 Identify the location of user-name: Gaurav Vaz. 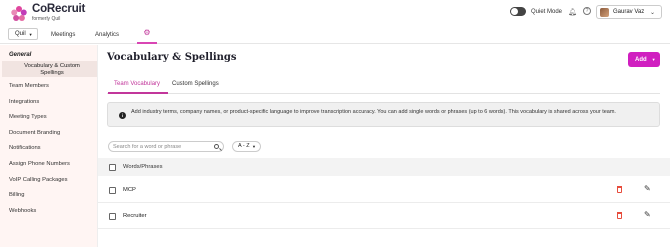
(629, 12).